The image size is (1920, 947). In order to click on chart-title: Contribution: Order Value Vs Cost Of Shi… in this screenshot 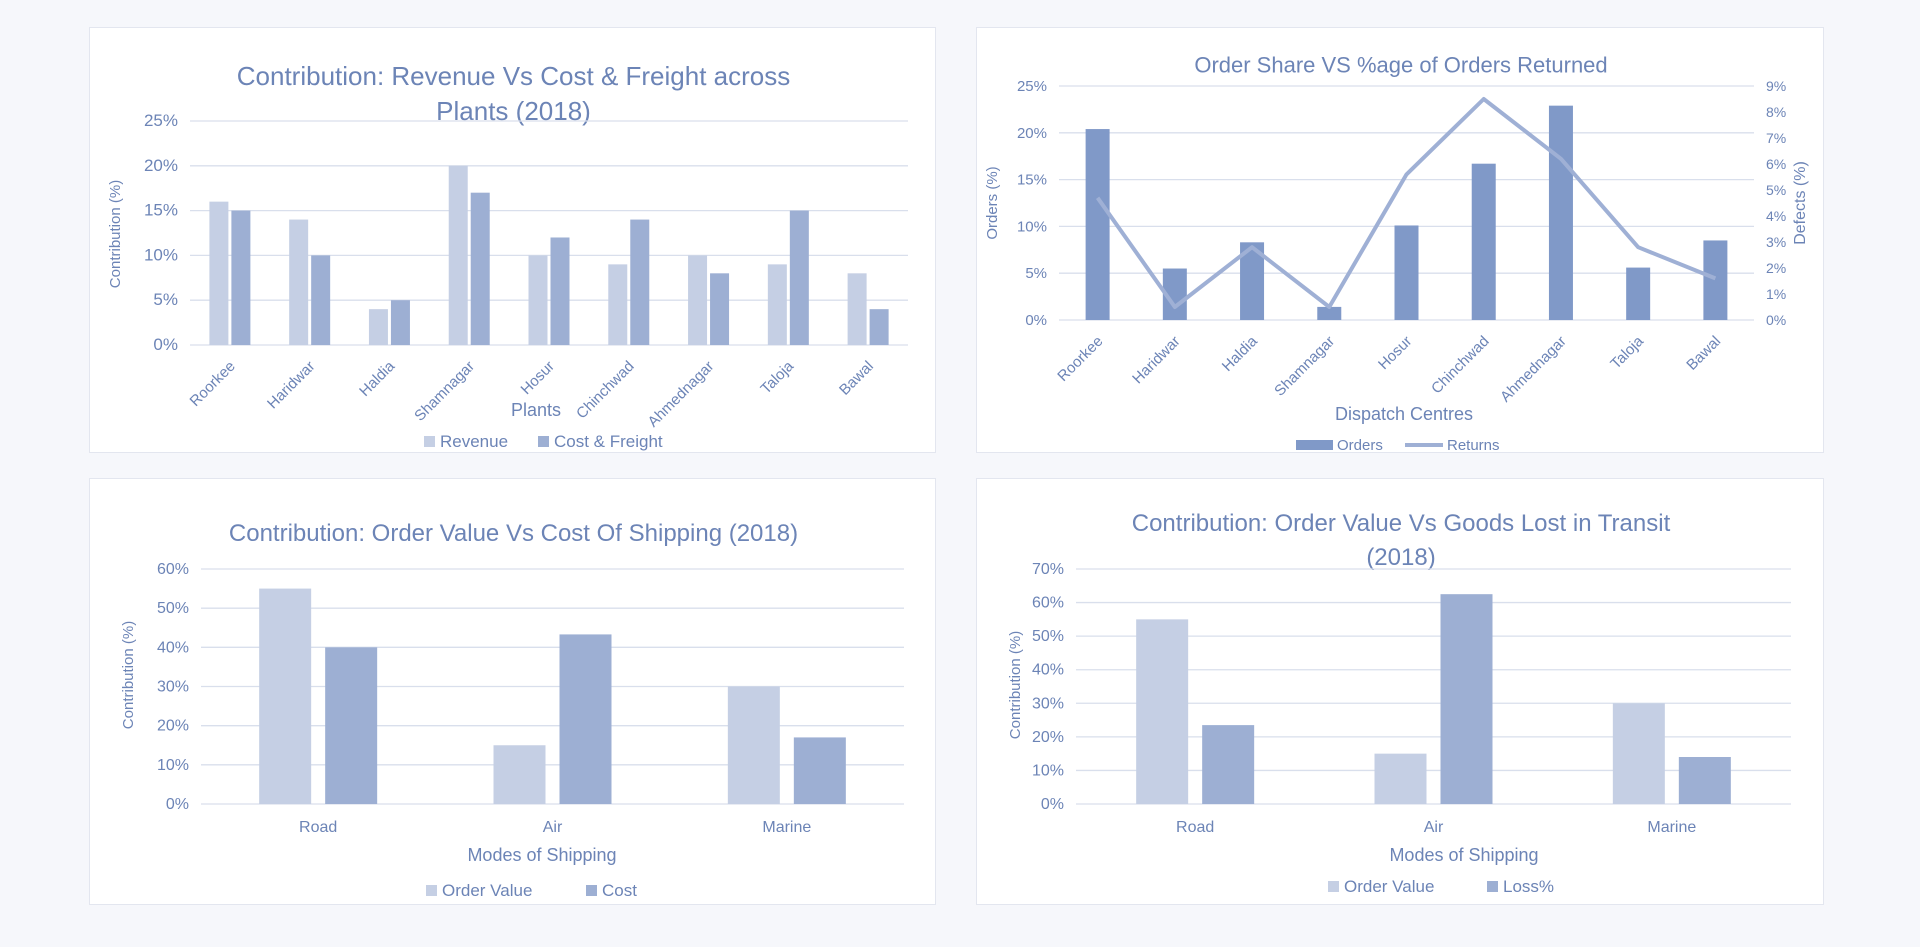, I will do `click(513, 533)`.